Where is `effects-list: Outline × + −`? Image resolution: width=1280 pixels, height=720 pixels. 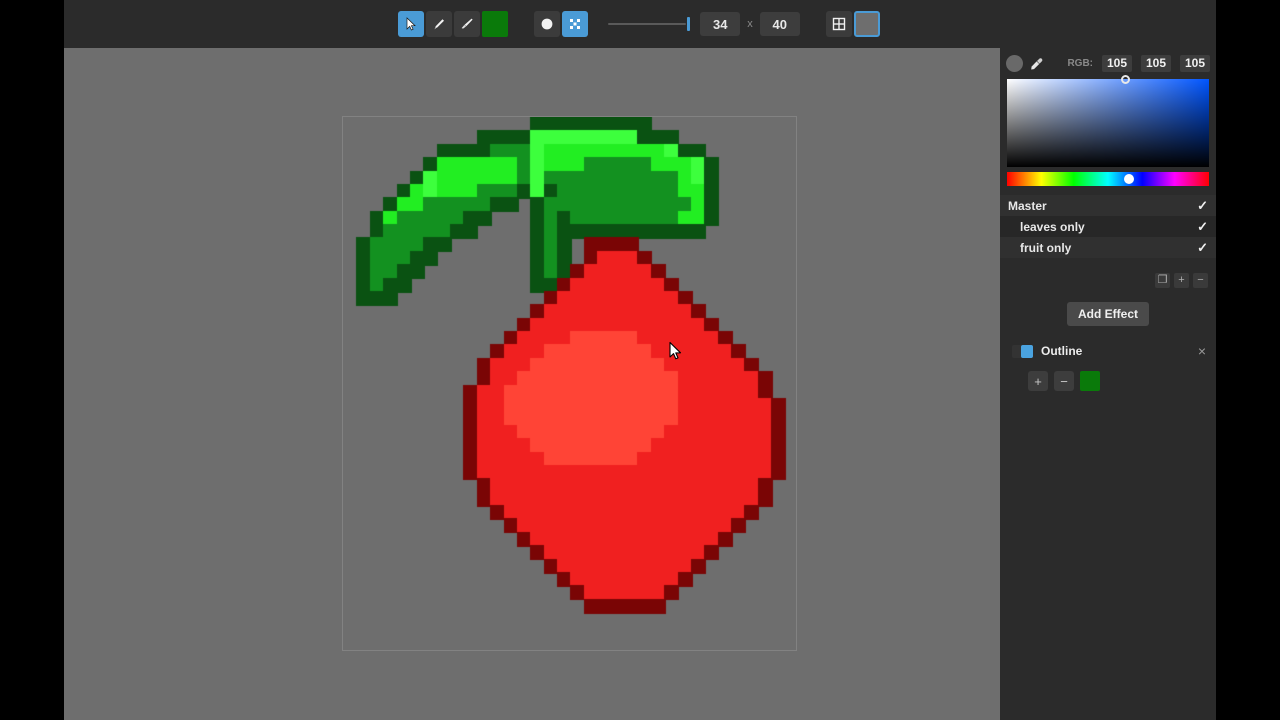 effects-list: Outline × + − is located at coordinates (1108, 365).